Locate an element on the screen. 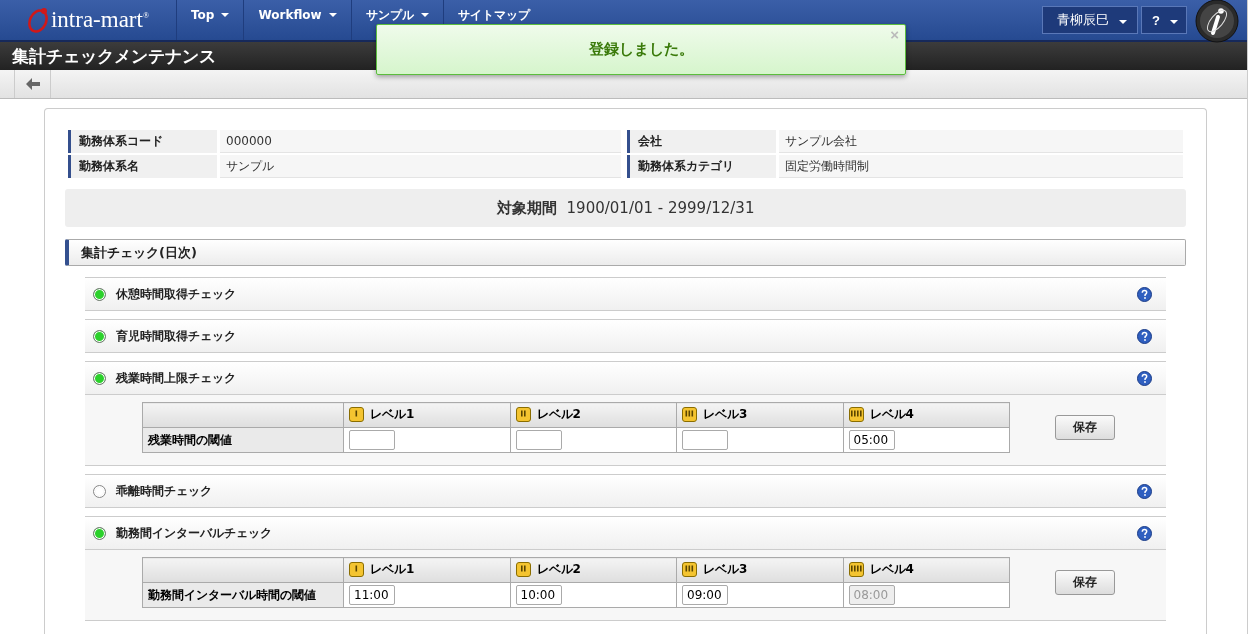 The height and width of the screenshot is (634, 1248). check-name: 乖離時間チェック is located at coordinates (164, 491).